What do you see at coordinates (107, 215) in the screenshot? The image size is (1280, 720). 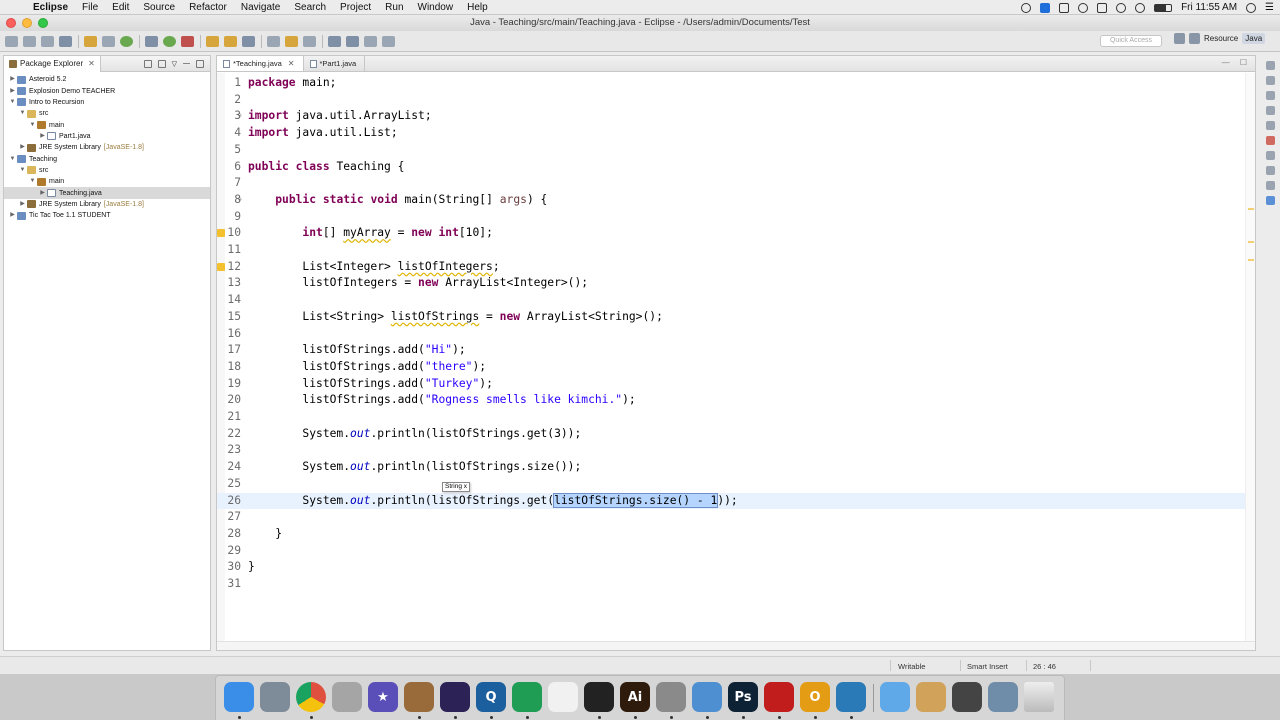 I see `tree-item: ▶ Tic Tac Toe 1.1 STUDENT` at bounding box center [107, 215].